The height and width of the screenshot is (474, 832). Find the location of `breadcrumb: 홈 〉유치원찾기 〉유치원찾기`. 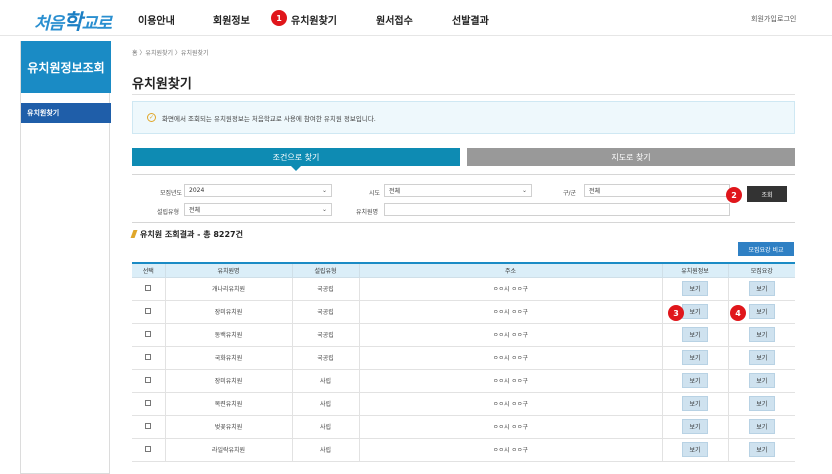

breadcrumb: 홈 〉유치원찾기 〉유치원찾기 is located at coordinates (170, 53).